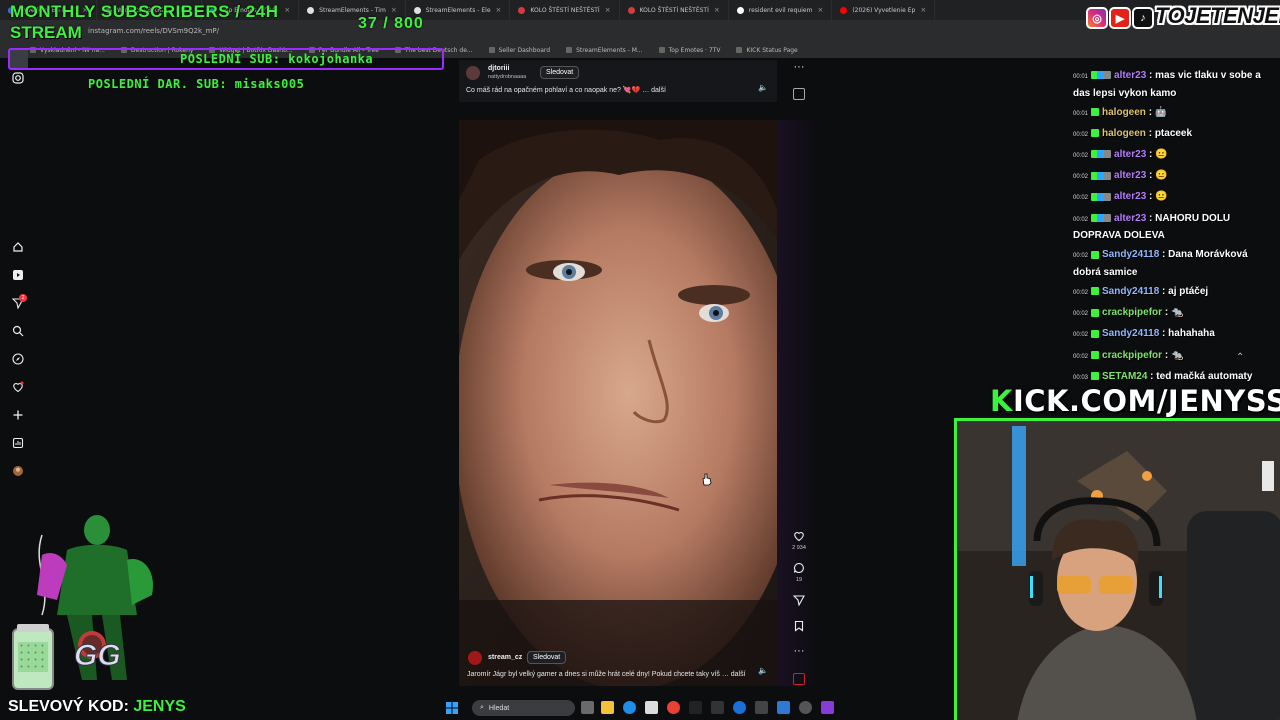 This screenshot has width=1280, height=720. Describe the element at coordinates (452, 707) in the screenshot. I see `windows-start-icon` at that location.